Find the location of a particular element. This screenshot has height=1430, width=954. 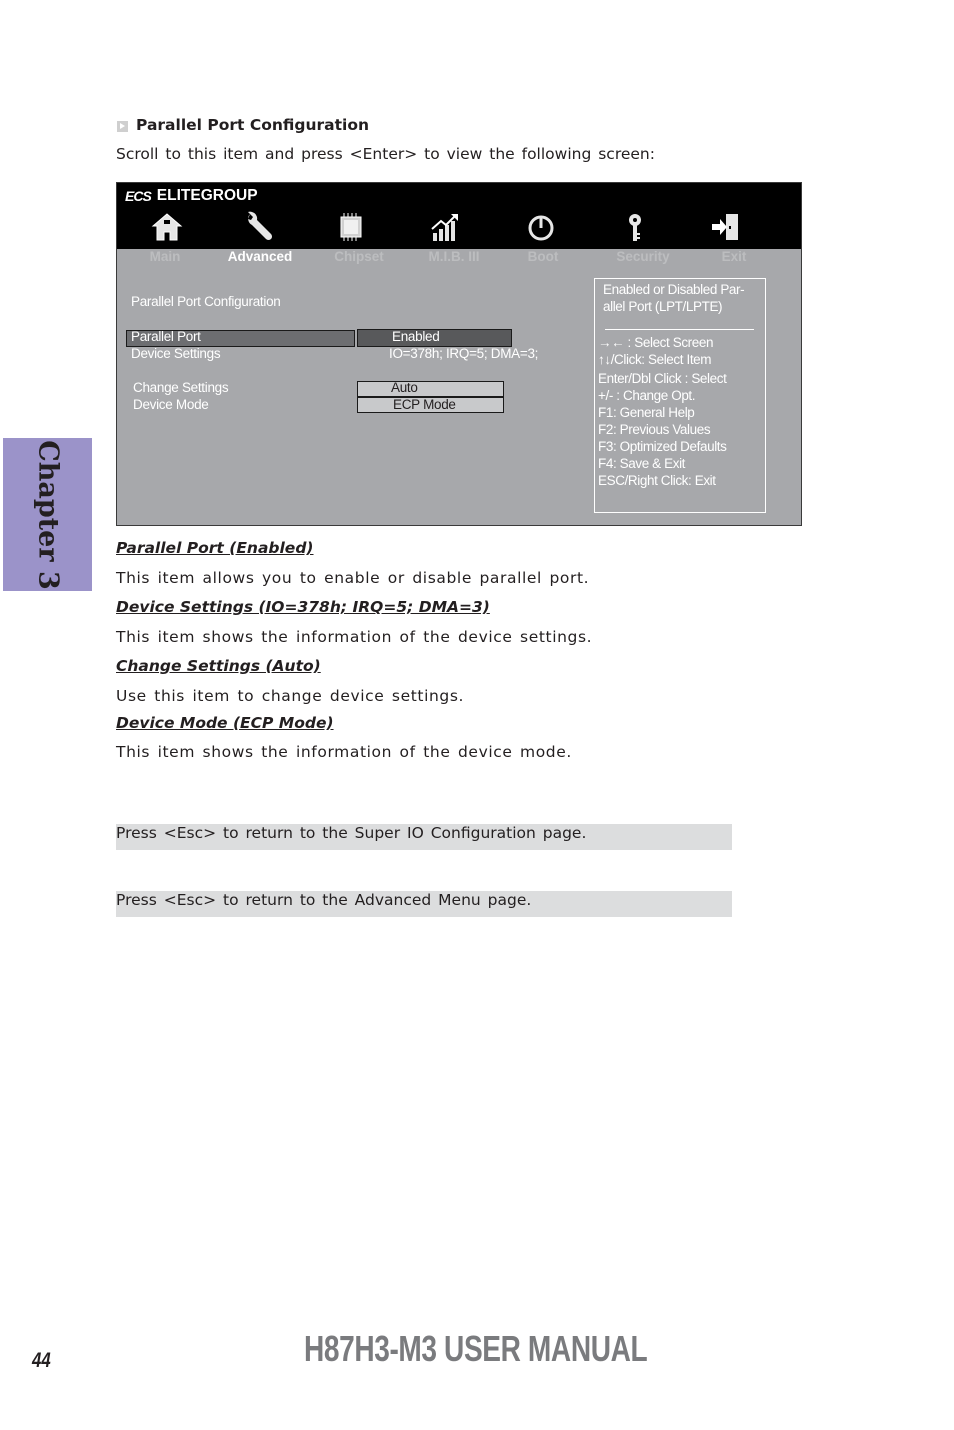

bios-header: ECS ELITEGROUP is located at coordinates (459, 216).